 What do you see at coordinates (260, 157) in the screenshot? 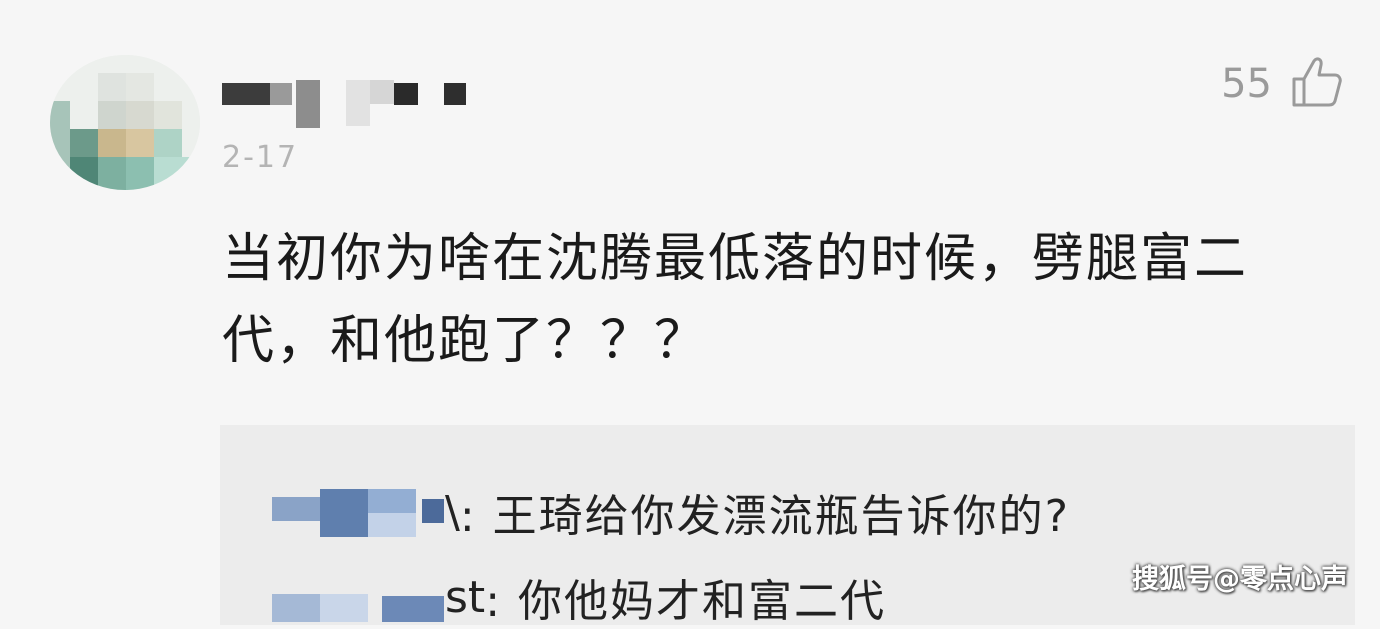
I see `comment-timestamp: 2-17` at bounding box center [260, 157].